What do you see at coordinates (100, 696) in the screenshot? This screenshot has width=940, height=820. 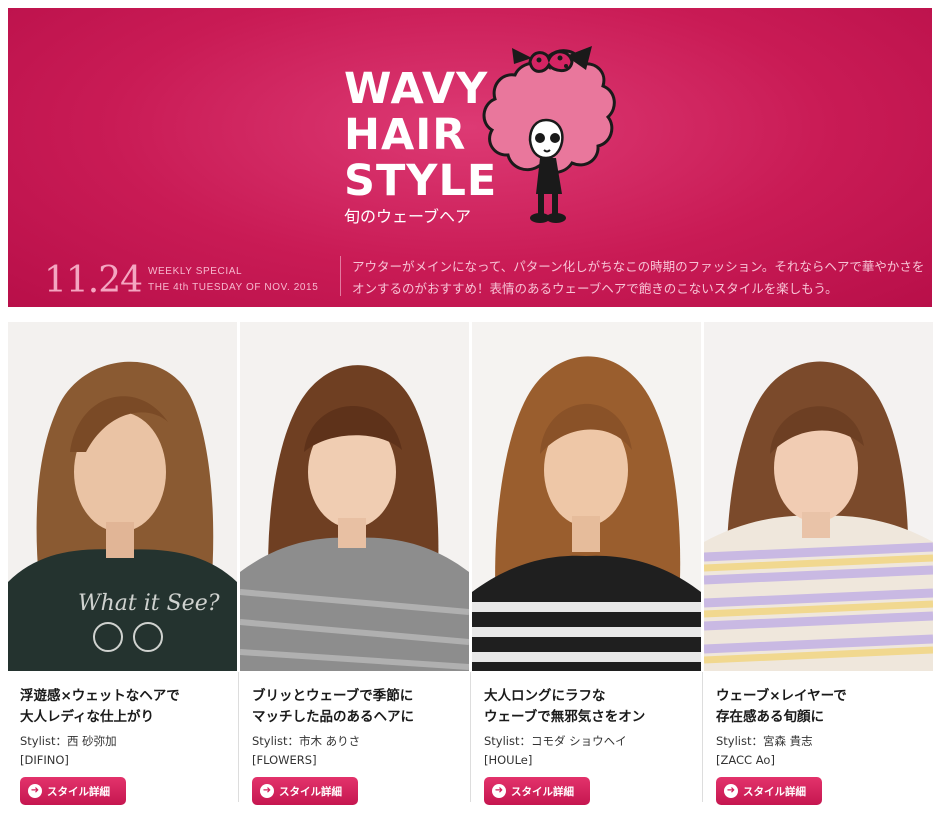 I see `card-title-1-line-1: 浮遊感×ウェットなヘアで` at bounding box center [100, 696].